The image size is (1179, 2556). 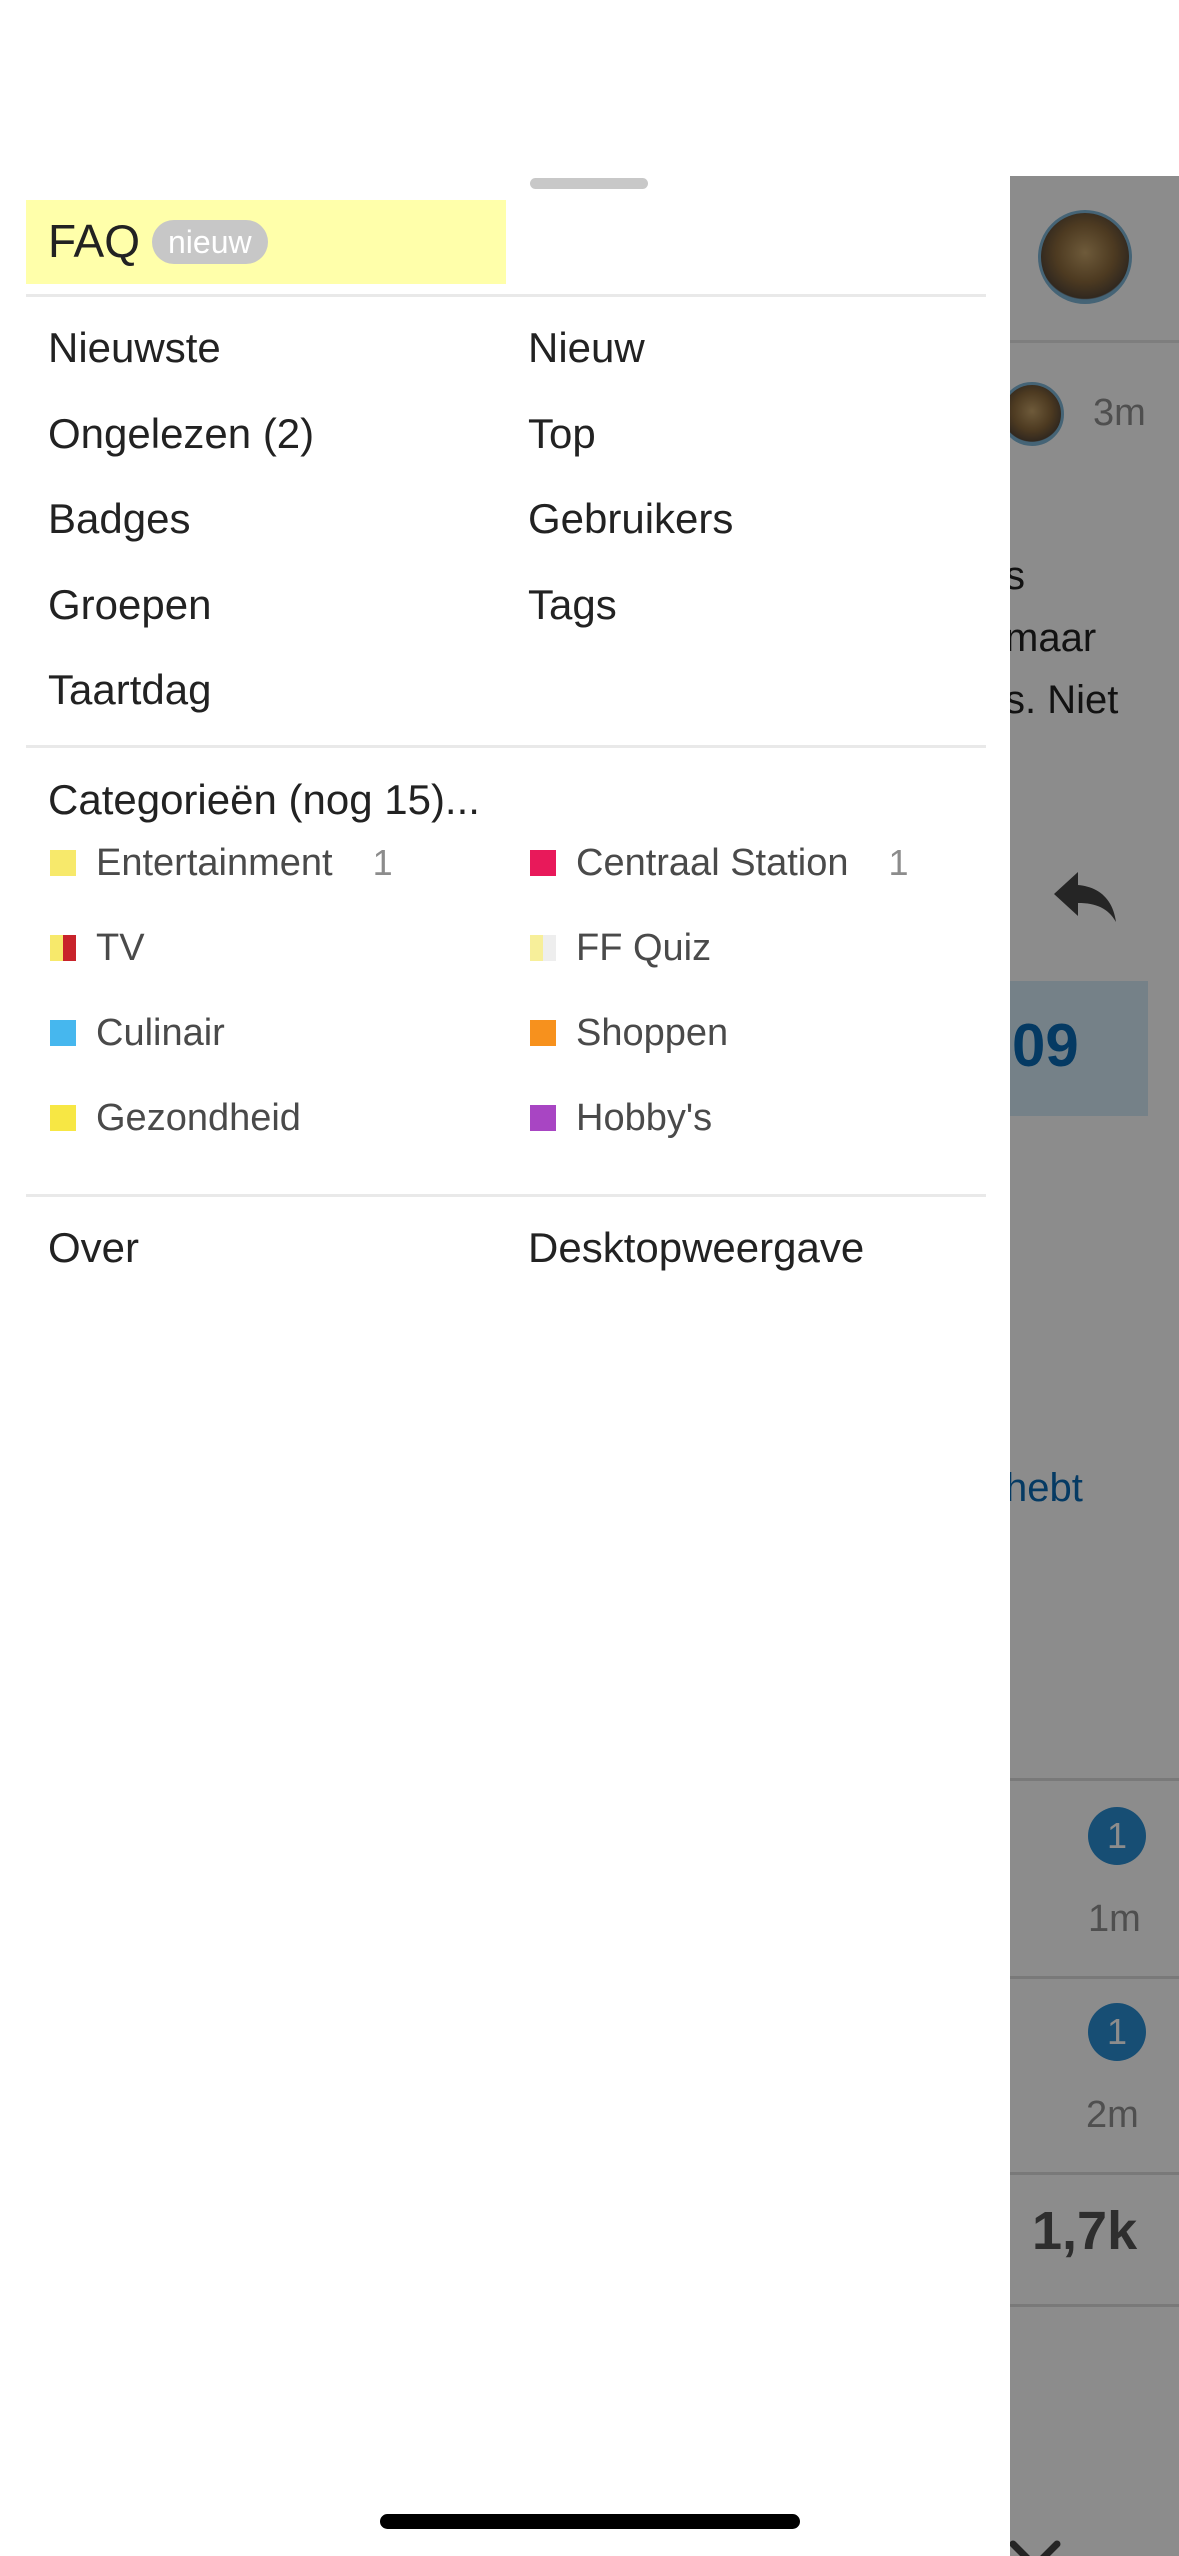 I want to click on nav-users: Gebruikers, so click(x=630, y=519).